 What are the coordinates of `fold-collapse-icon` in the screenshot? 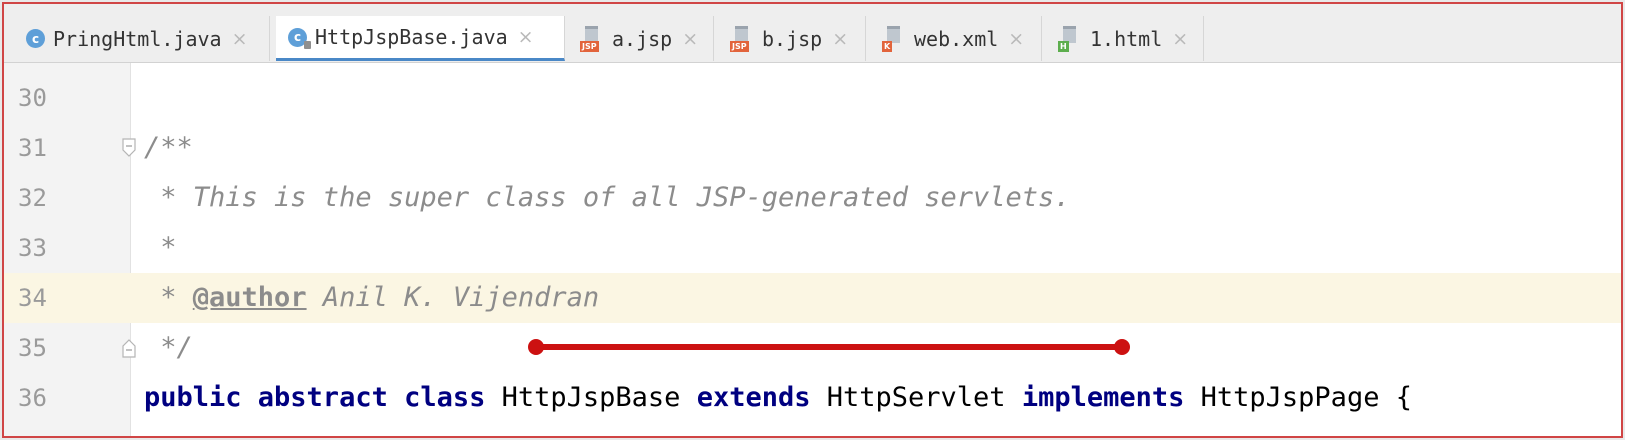 It's located at (129, 148).